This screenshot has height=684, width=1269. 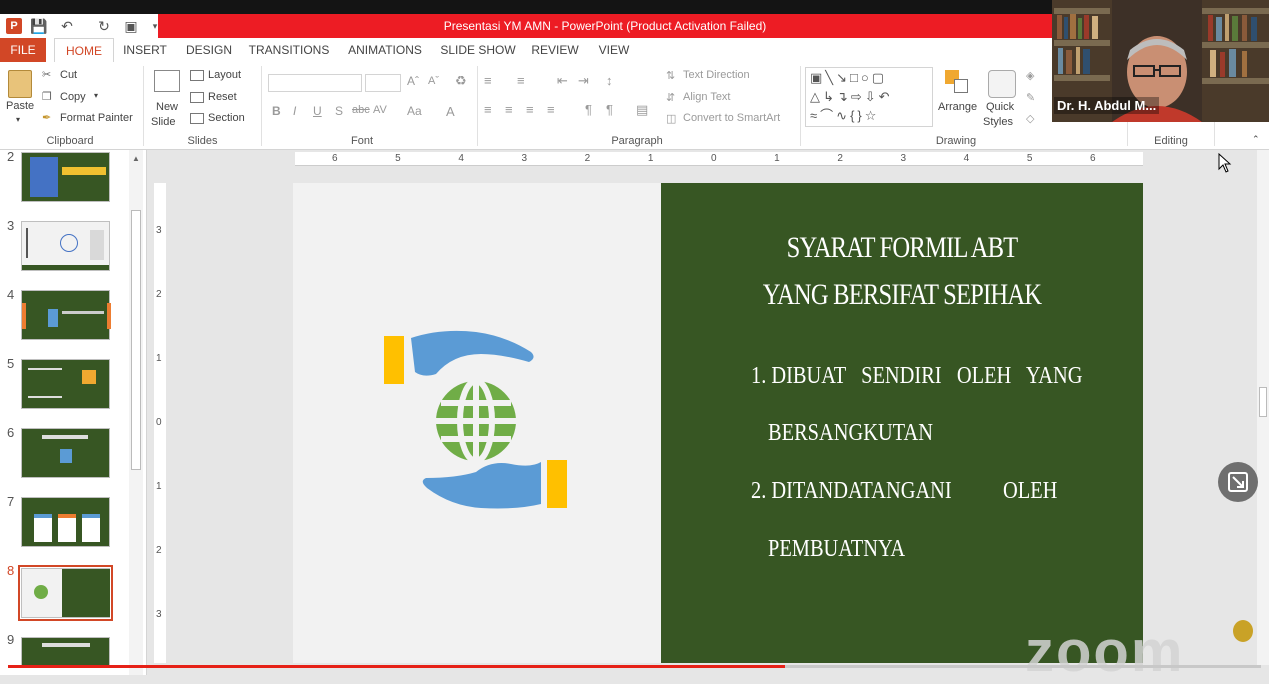 I want to click on globe-hands-icon, so click(x=475, y=419).